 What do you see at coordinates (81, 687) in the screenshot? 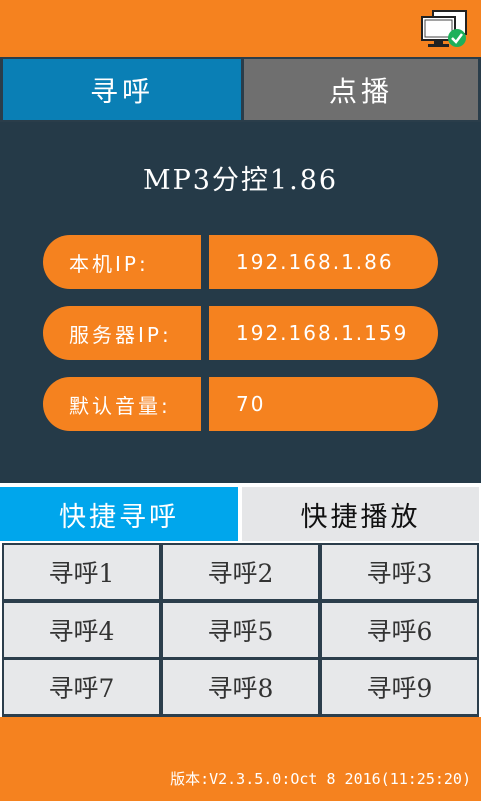
I see `quick-call-button-7: 寻呼7` at bounding box center [81, 687].